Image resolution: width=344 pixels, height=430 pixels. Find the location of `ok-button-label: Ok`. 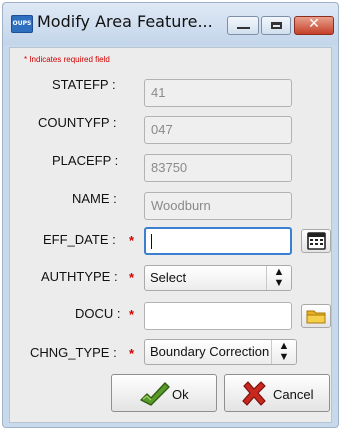

ok-button-label: Ok is located at coordinates (180, 394).